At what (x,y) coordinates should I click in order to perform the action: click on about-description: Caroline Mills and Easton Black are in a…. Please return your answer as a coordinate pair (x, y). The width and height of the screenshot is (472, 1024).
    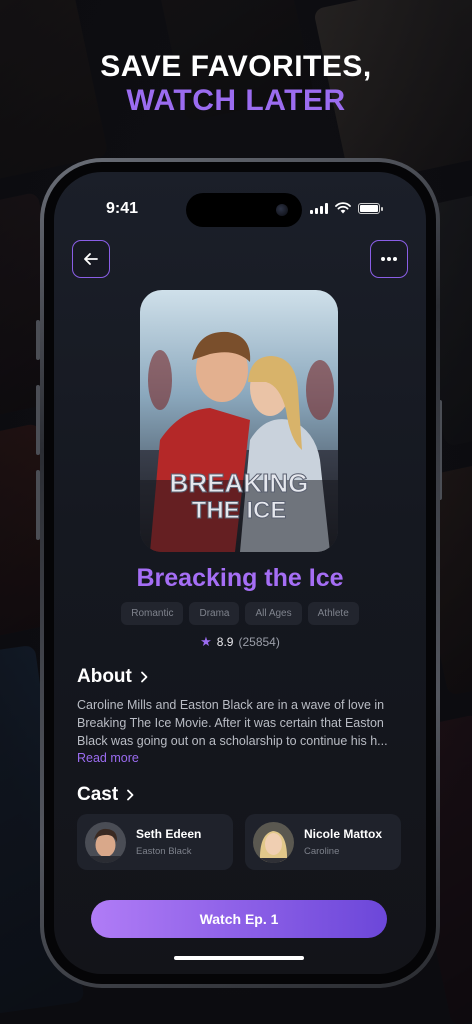
    Looking at the image, I should click on (232, 723).